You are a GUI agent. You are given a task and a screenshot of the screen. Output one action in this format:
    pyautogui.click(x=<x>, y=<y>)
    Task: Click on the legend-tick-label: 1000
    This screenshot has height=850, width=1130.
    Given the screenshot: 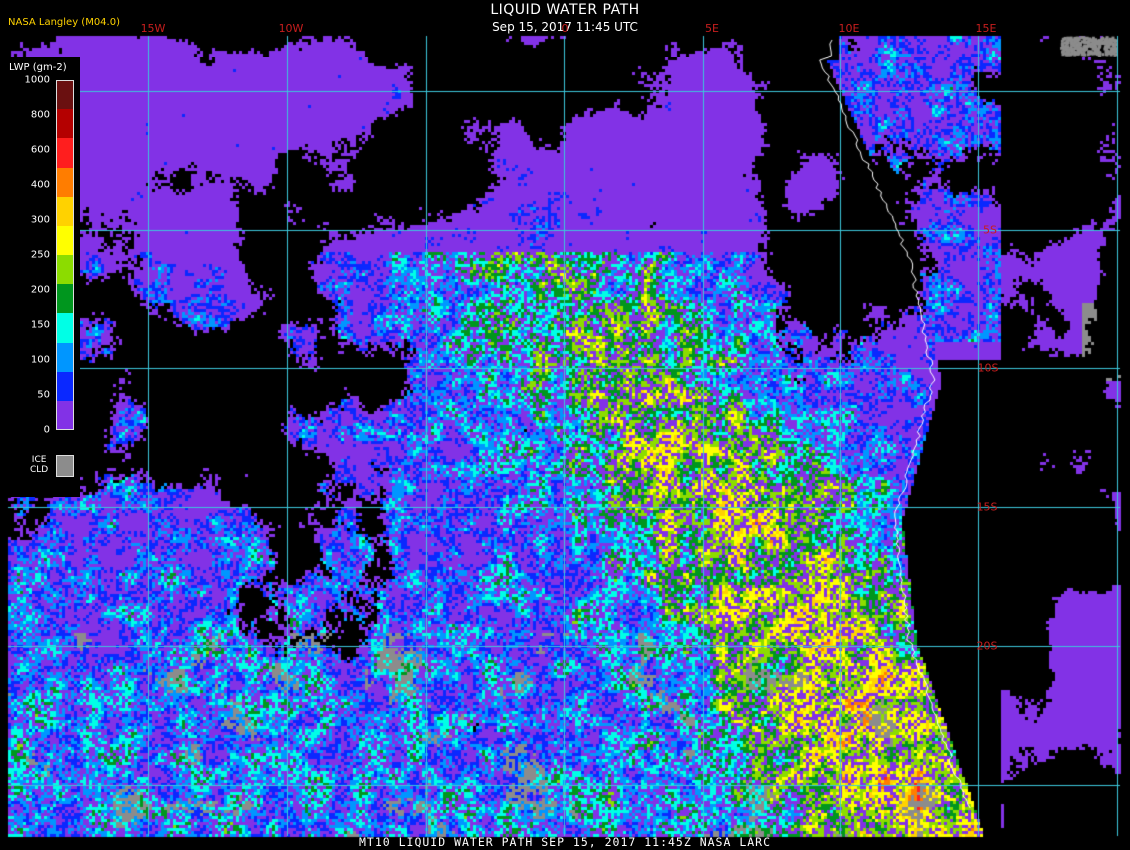 What is the action you would take?
    pyautogui.click(x=37, y=80)
    